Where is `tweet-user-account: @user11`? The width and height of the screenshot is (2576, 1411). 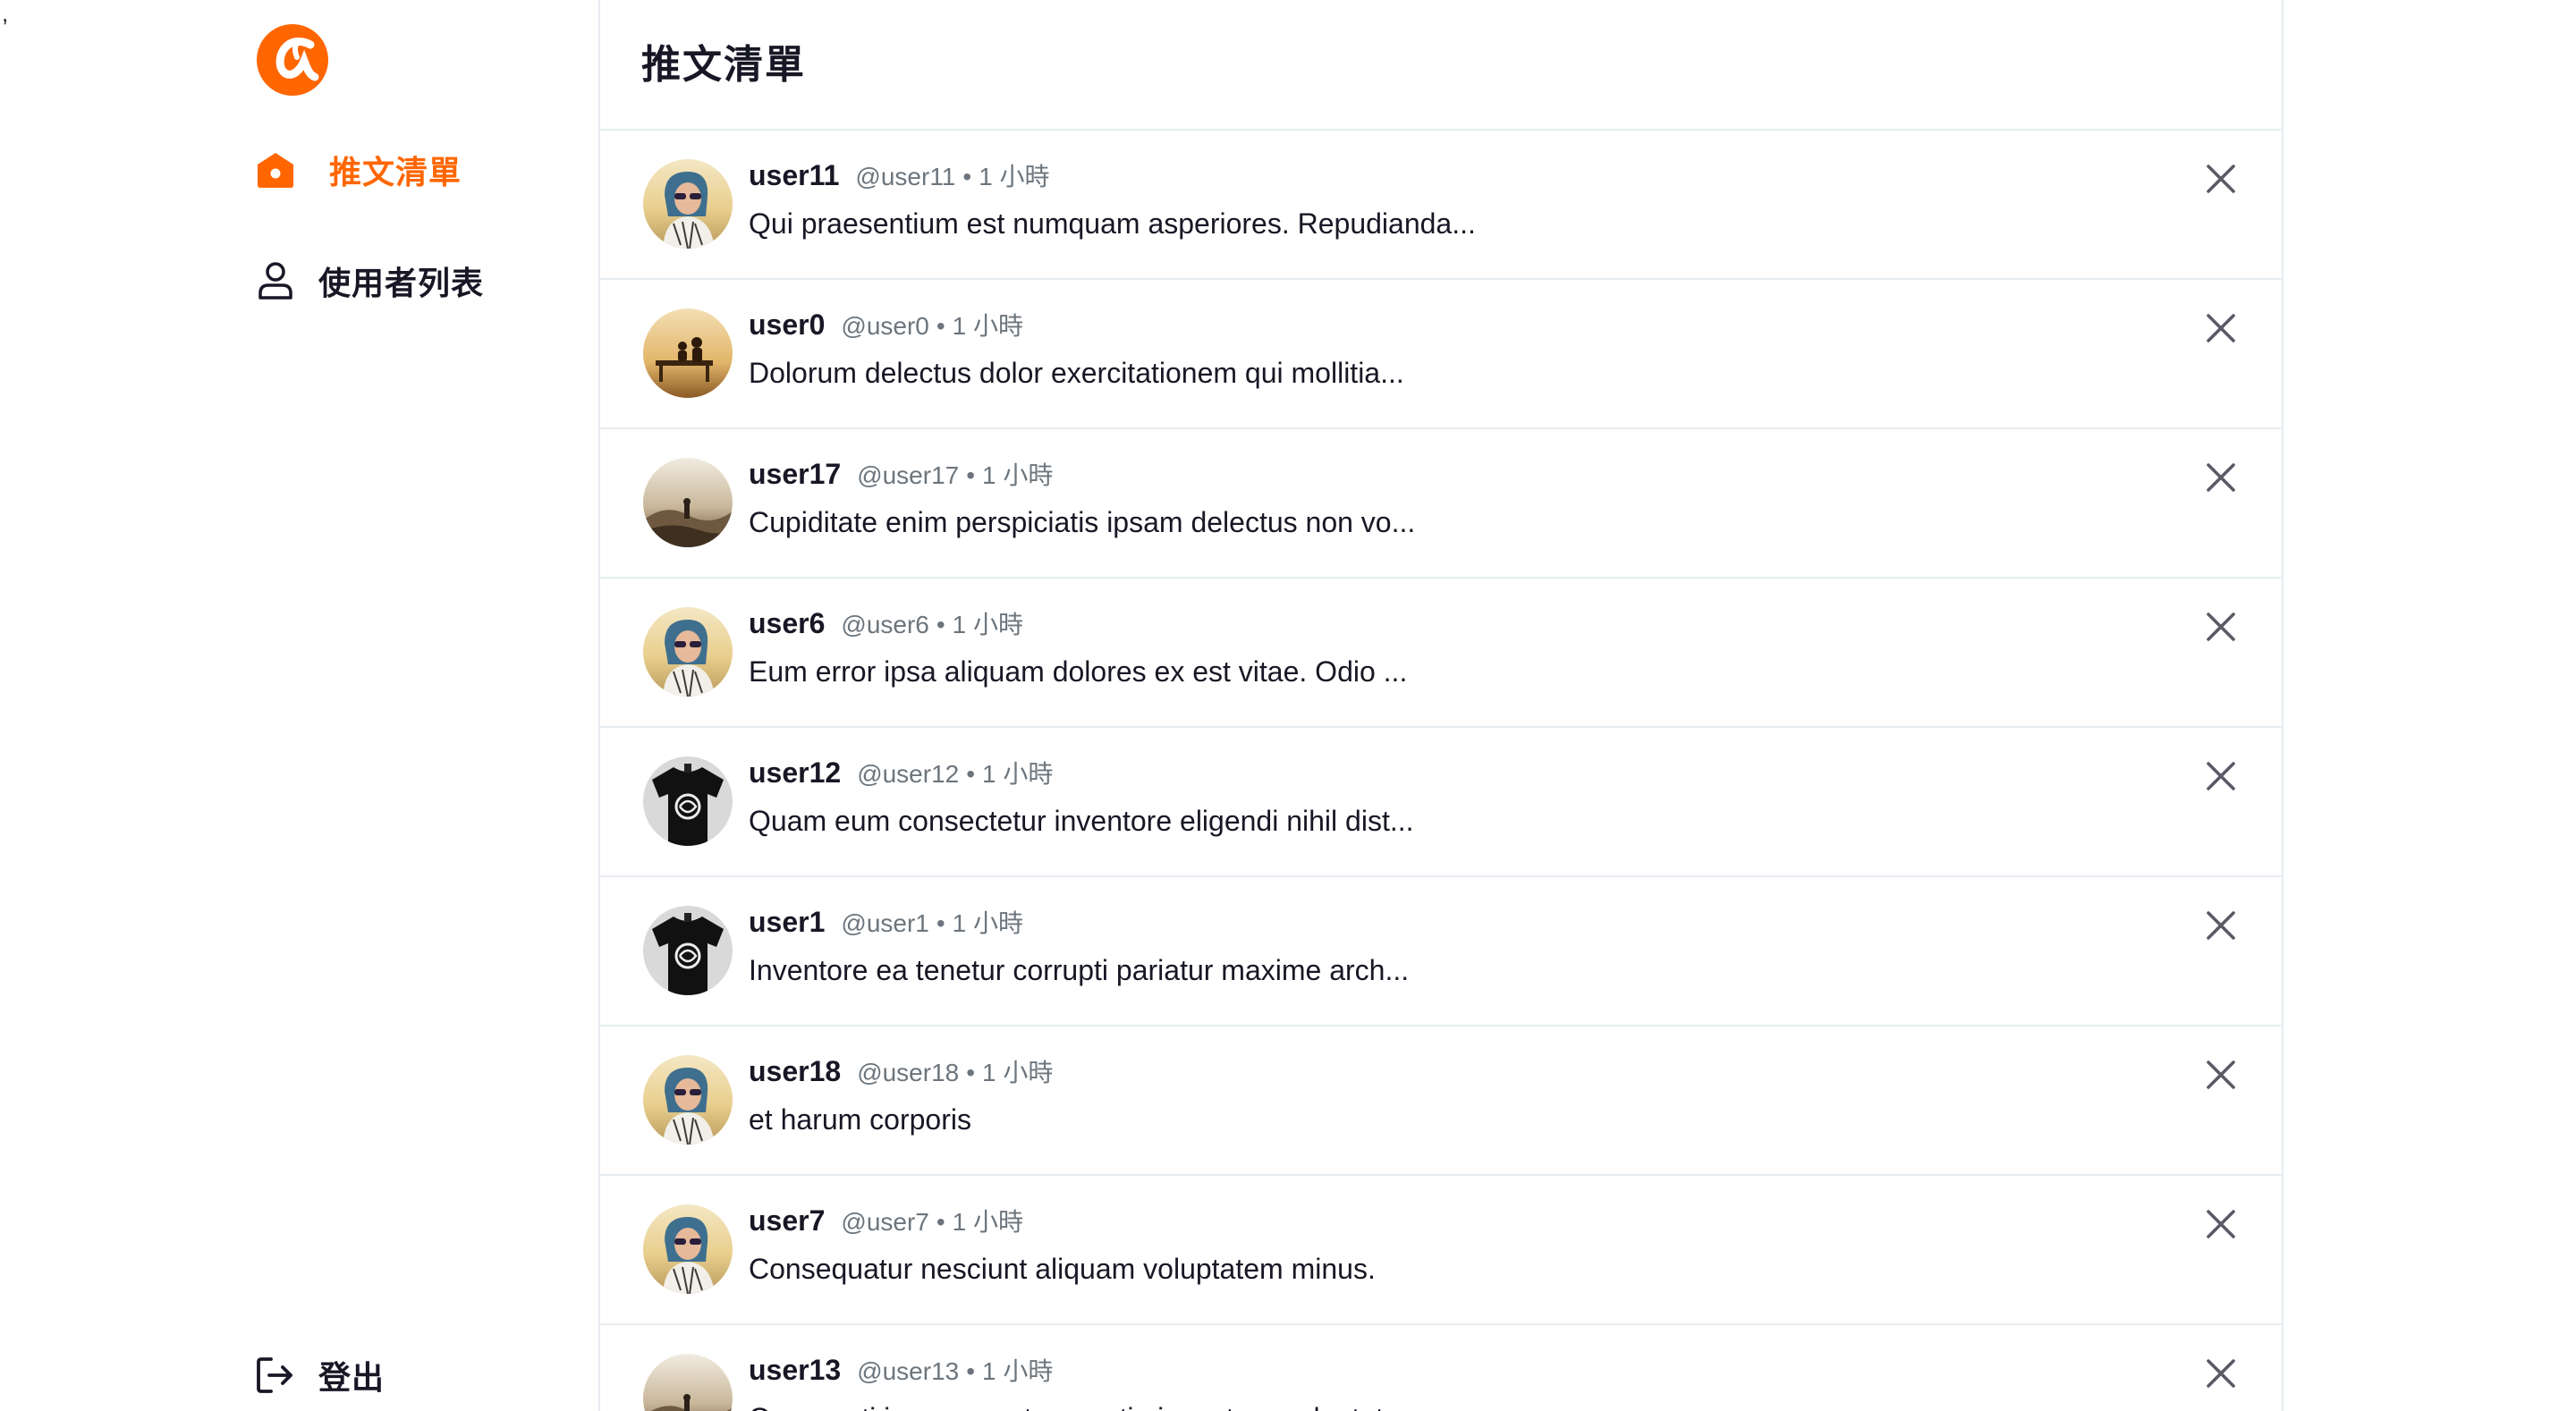 tweet-user-account: @user11 is located at coordinates (905, 177).